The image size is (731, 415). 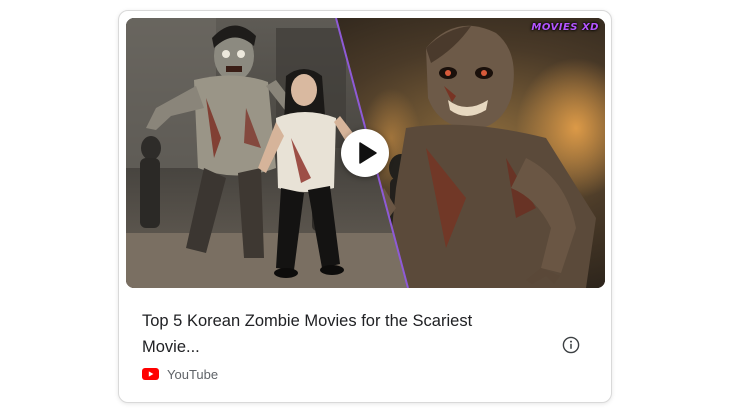 I want to click on play-icon, so click(x=368, y=153).